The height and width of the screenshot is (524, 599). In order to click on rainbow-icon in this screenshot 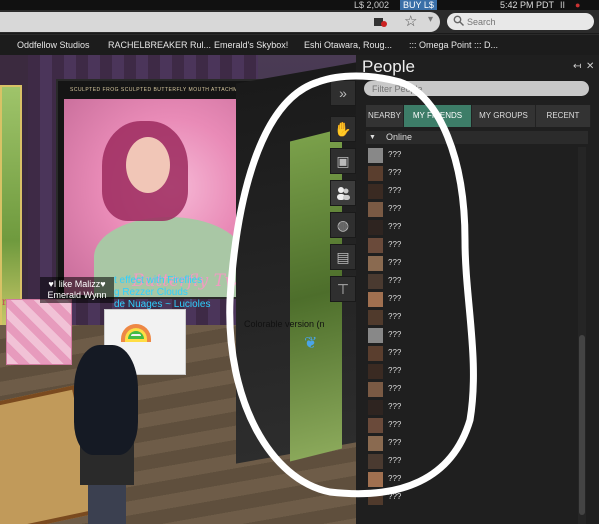, I will do `click(136, 333)`.